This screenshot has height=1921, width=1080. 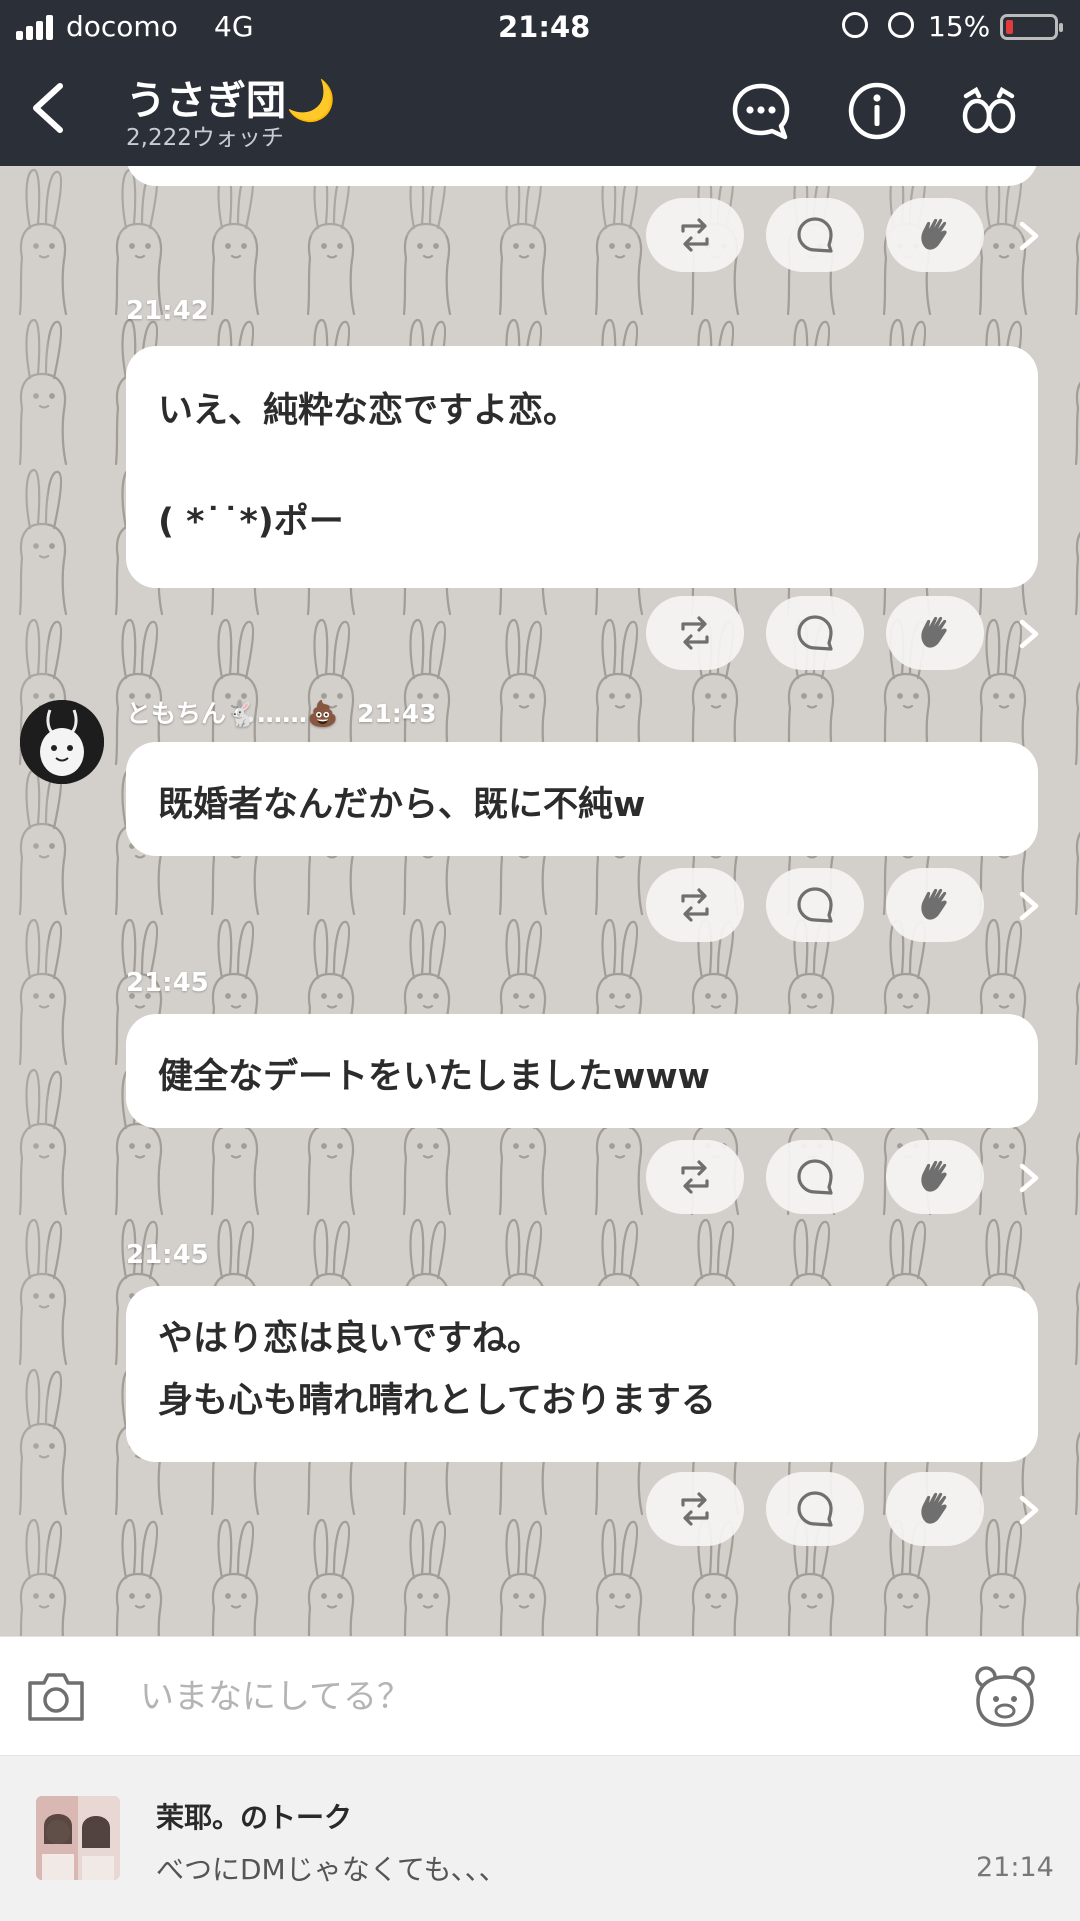 I want to click on sender-avatar, so click(x=62, y=742).